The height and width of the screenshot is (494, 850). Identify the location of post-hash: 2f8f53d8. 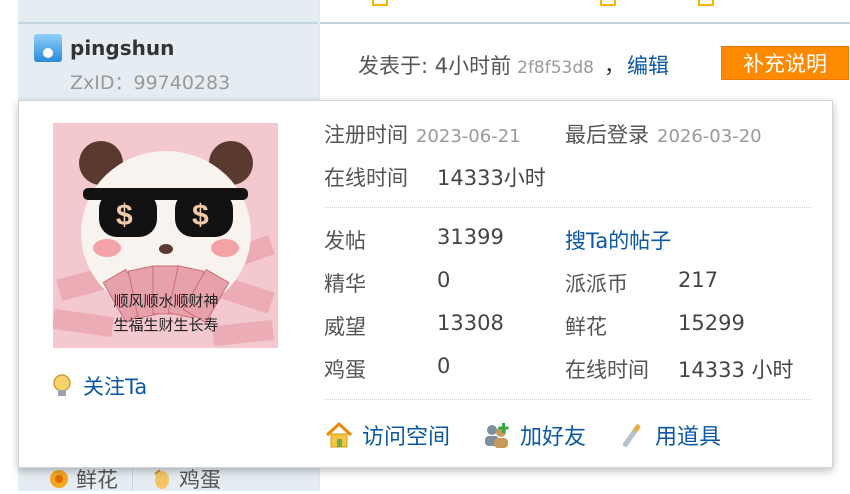
(555, 68).